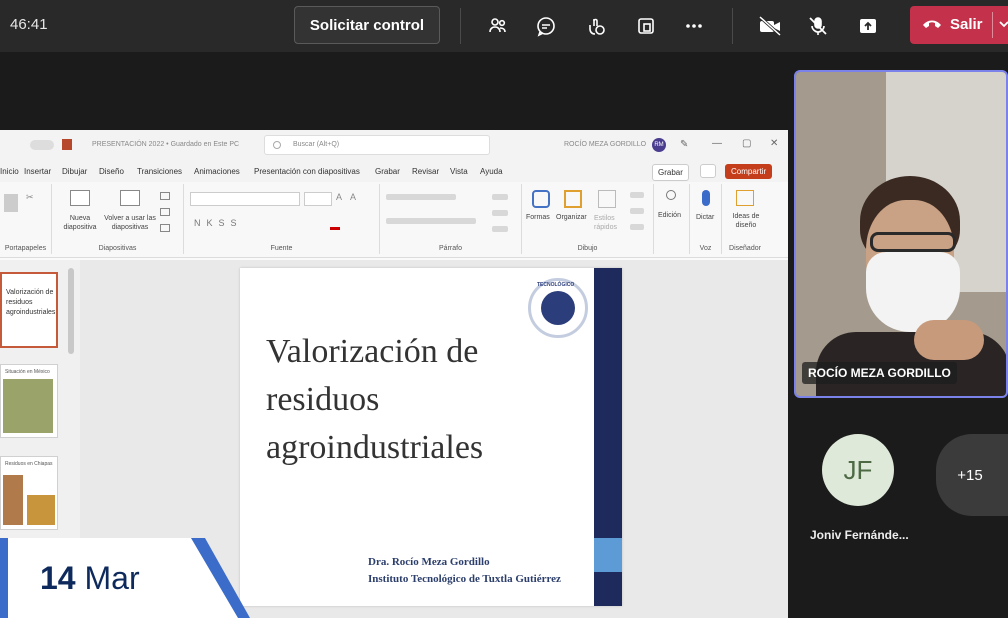  Describe the element at coordinates (67, 144) in the screenshot. I see `save-icon` at that location.